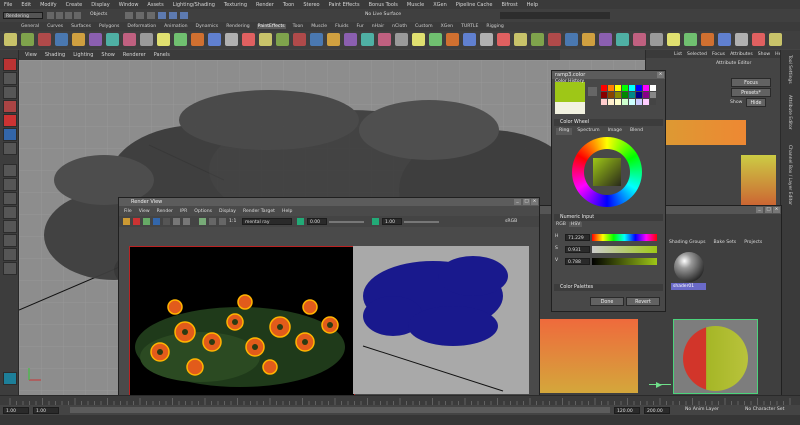 This screenshot has height=425, width=800. What do you see at coordinates (10, 148) in the screenshot?
I see `manipulator-icon` at bounding box center [10, 148].